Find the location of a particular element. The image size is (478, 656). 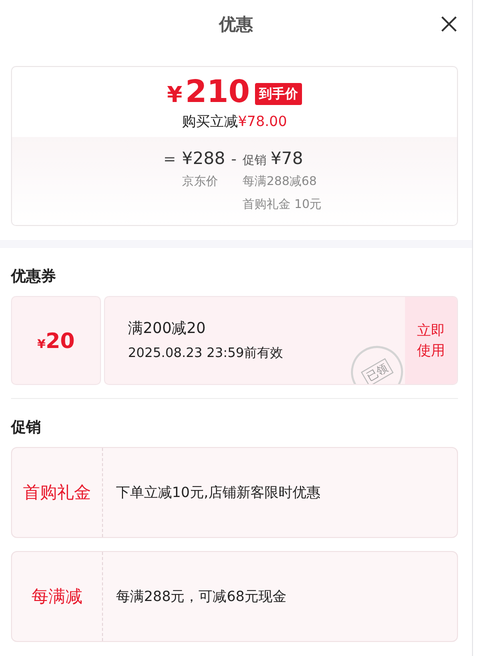

section-heading: 优惠券 is located at coordinates (34, 276).